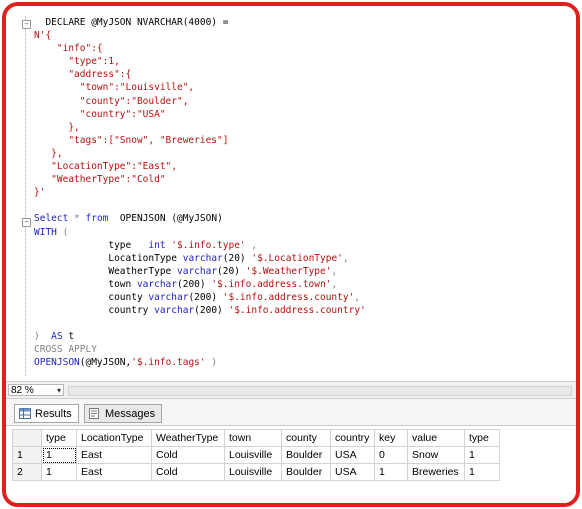  I want to click on code-token: "type":1,, so click(77, 62).